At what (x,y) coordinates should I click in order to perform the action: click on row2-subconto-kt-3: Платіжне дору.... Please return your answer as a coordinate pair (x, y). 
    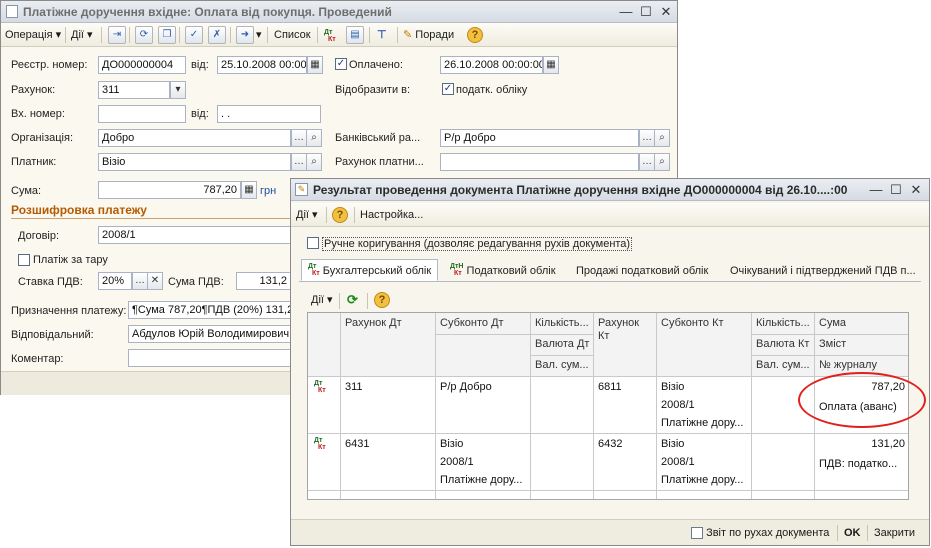
    Looking at the image, I should click on (705, 480).